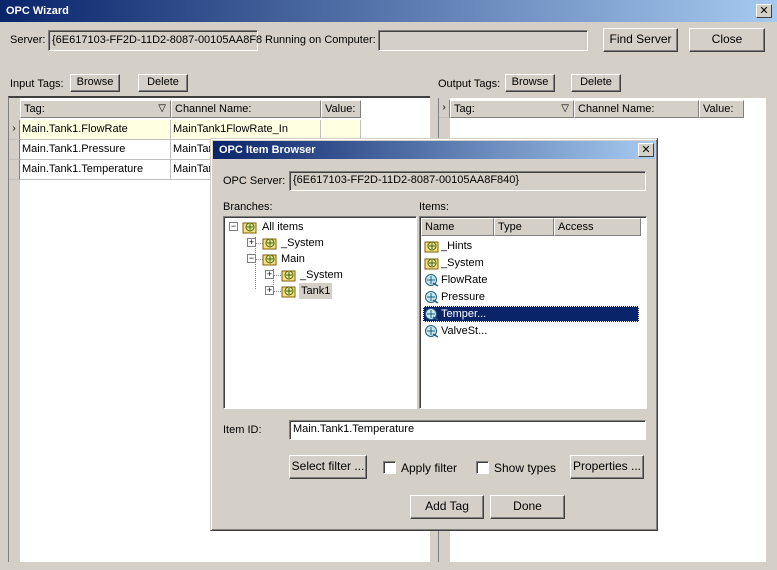  What do you see at coordinates (320, 40) in the screenshot?
I see `running-on-computer-label: Running on Computer:` at bounding box center [320, 40].